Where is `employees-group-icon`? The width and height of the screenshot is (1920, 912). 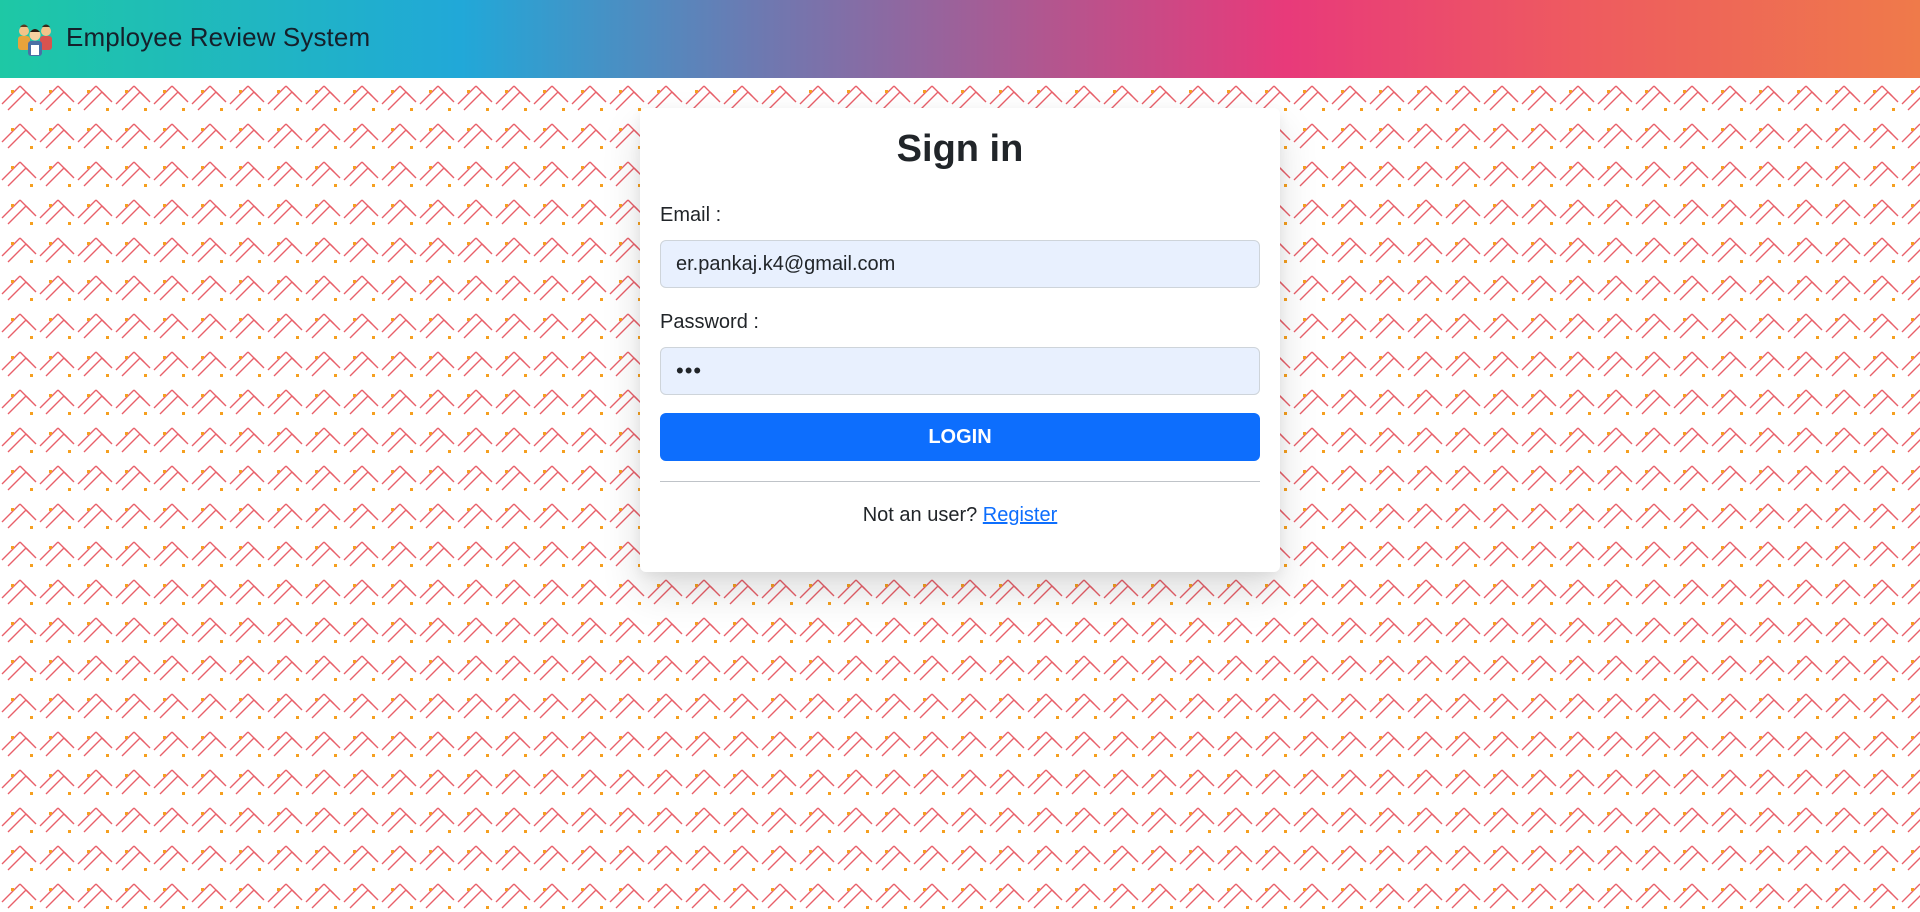
employees-group-icon is located at coordinates (35, 39).